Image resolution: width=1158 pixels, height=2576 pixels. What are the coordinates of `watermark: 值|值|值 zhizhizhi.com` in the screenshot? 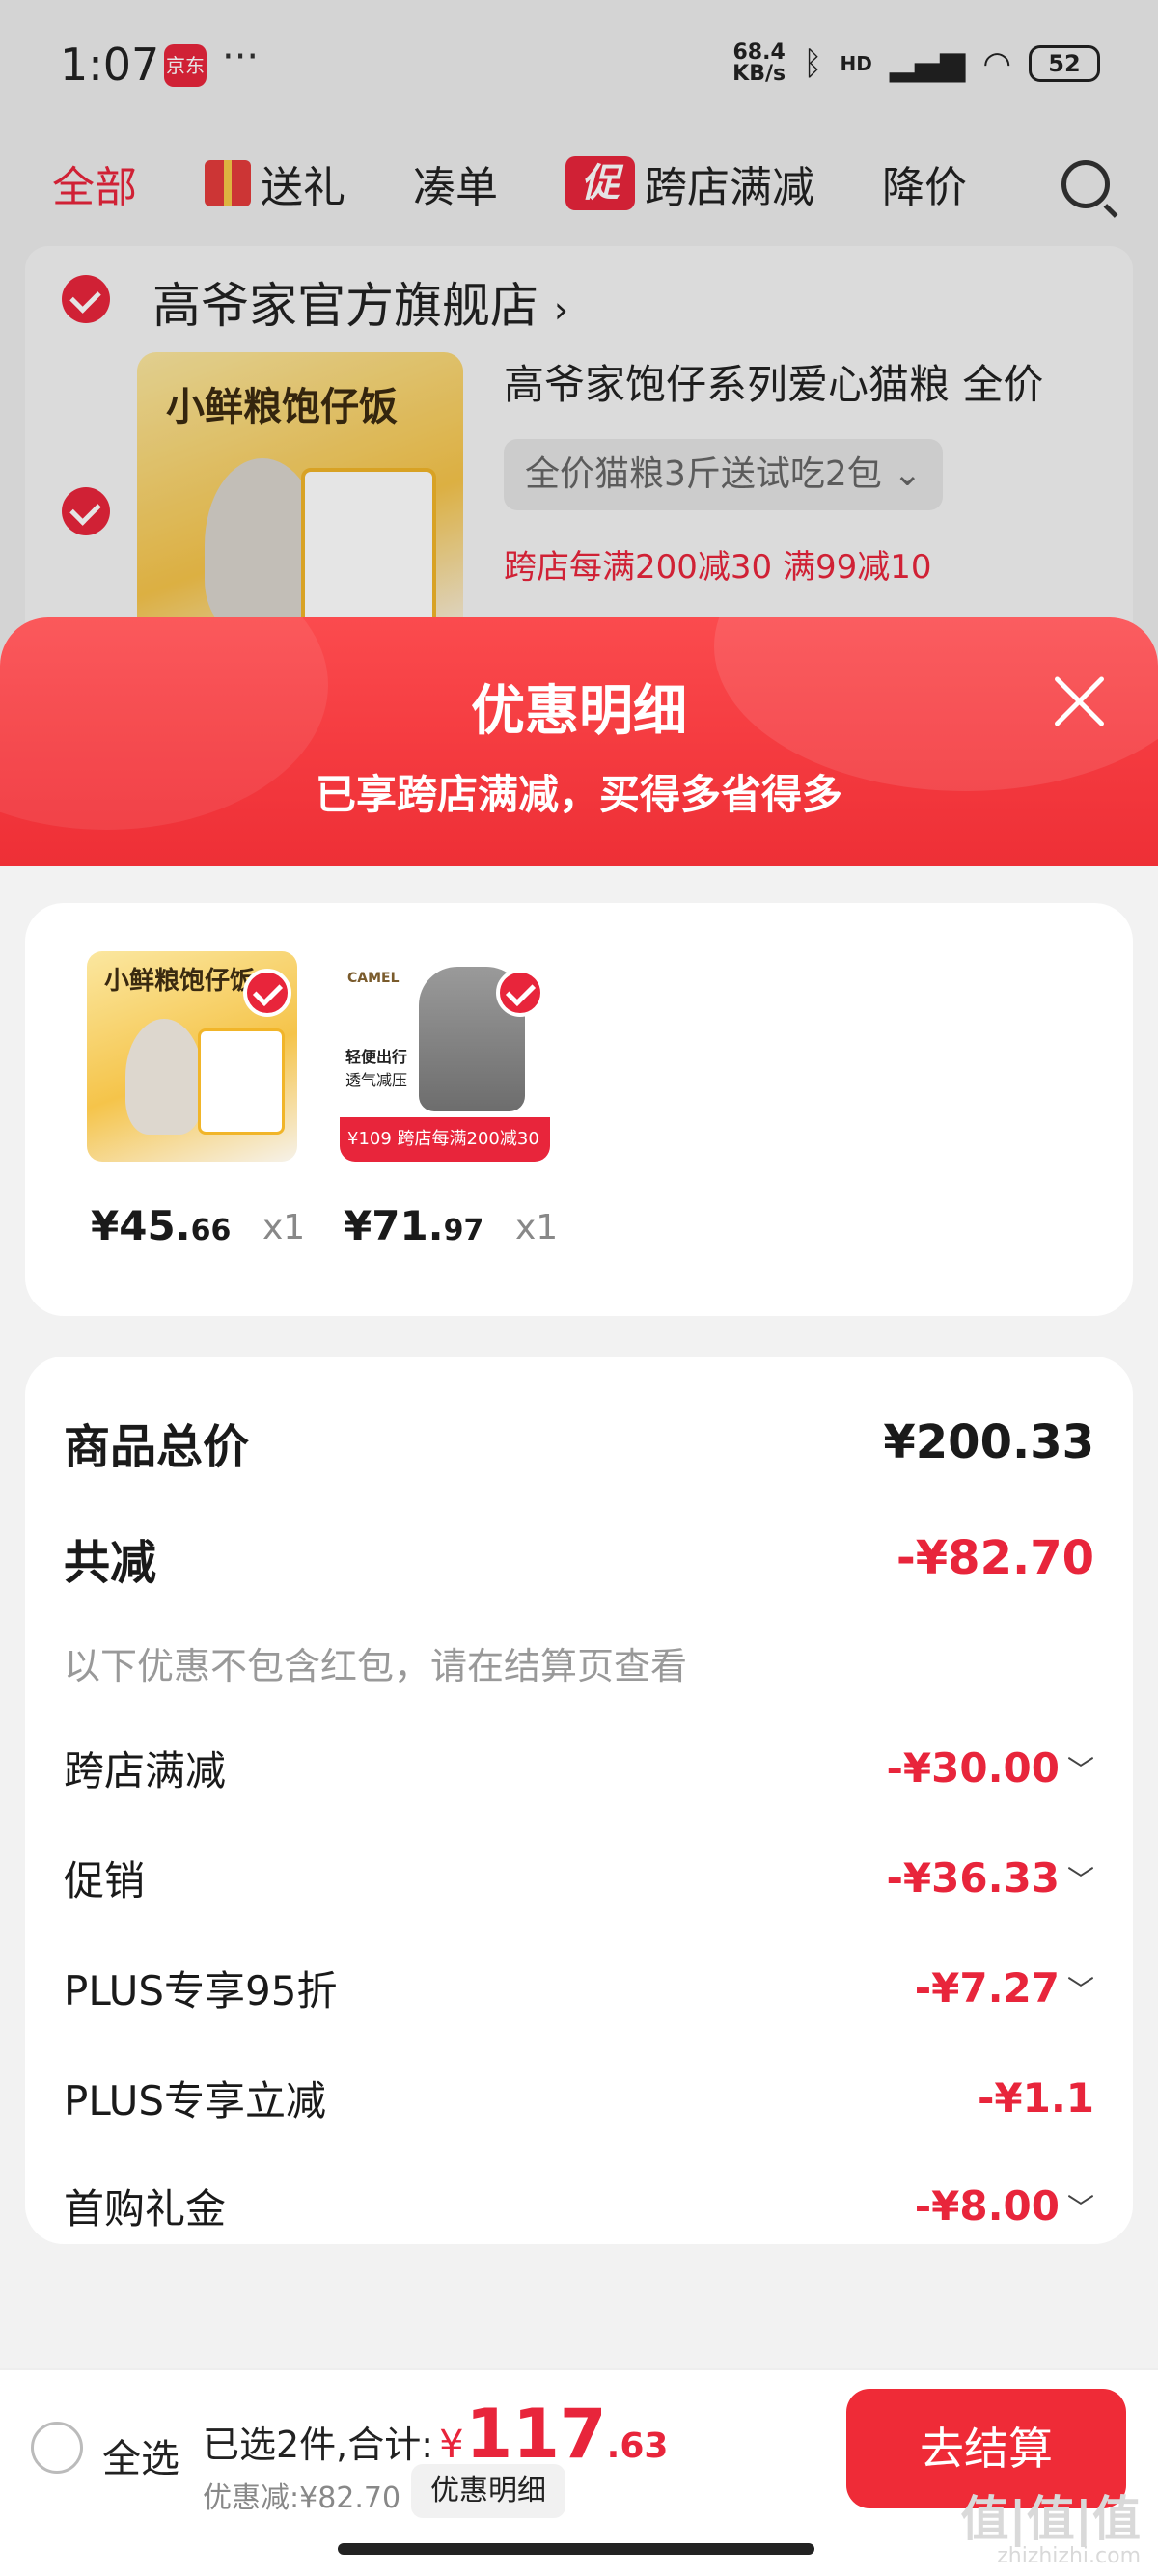 It's located at (1050, 2531).